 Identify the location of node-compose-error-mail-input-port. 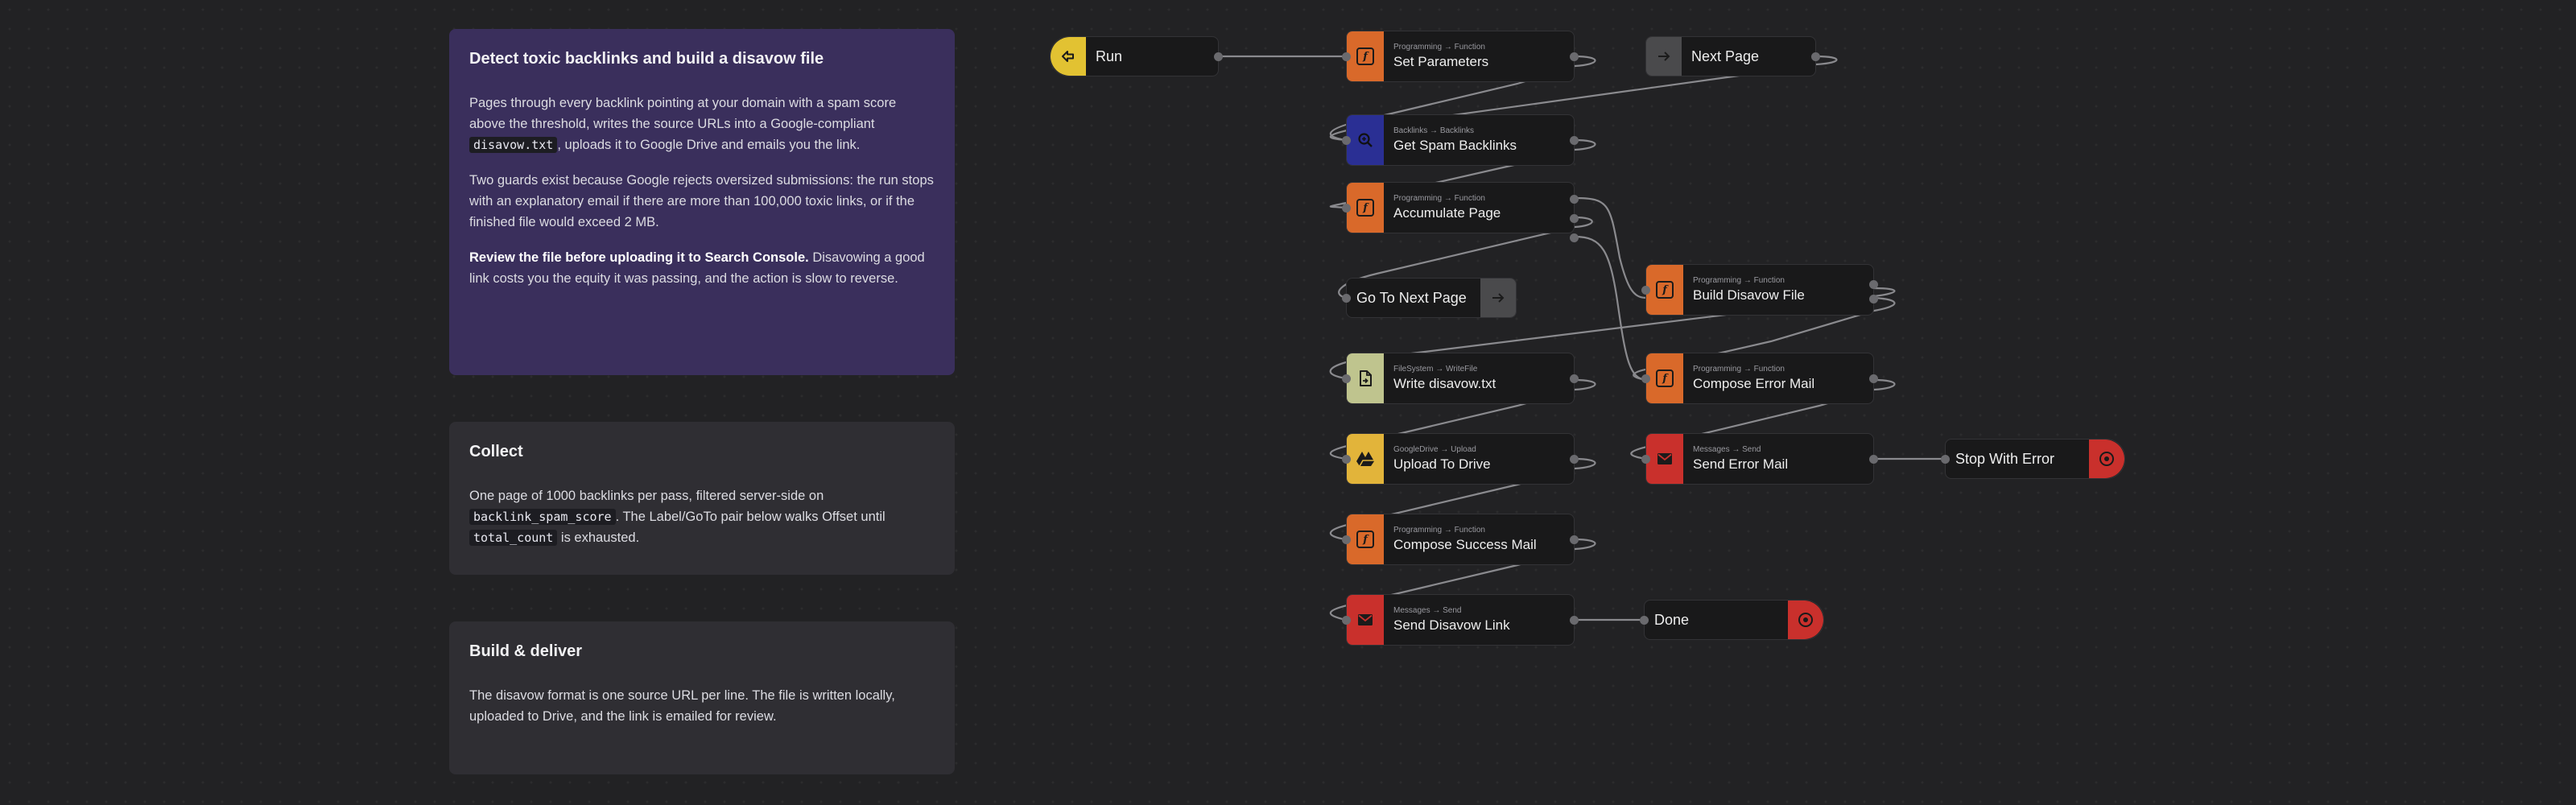
(1645, 378).